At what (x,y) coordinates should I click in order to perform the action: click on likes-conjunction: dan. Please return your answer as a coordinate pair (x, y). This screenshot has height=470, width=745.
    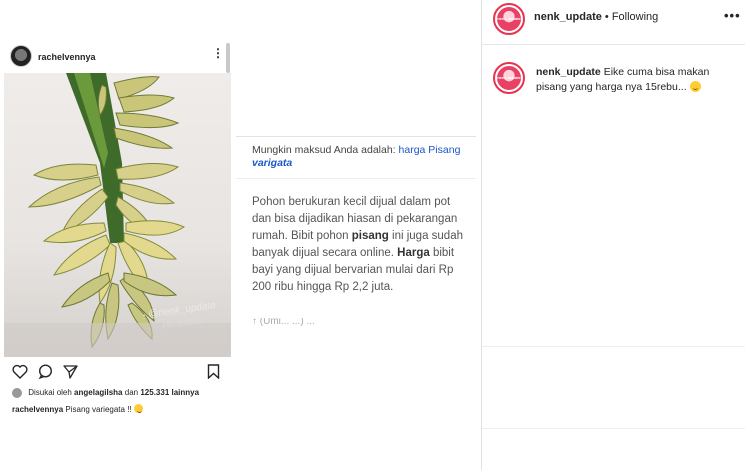
    Looking at the image, I should click on (131, 393).